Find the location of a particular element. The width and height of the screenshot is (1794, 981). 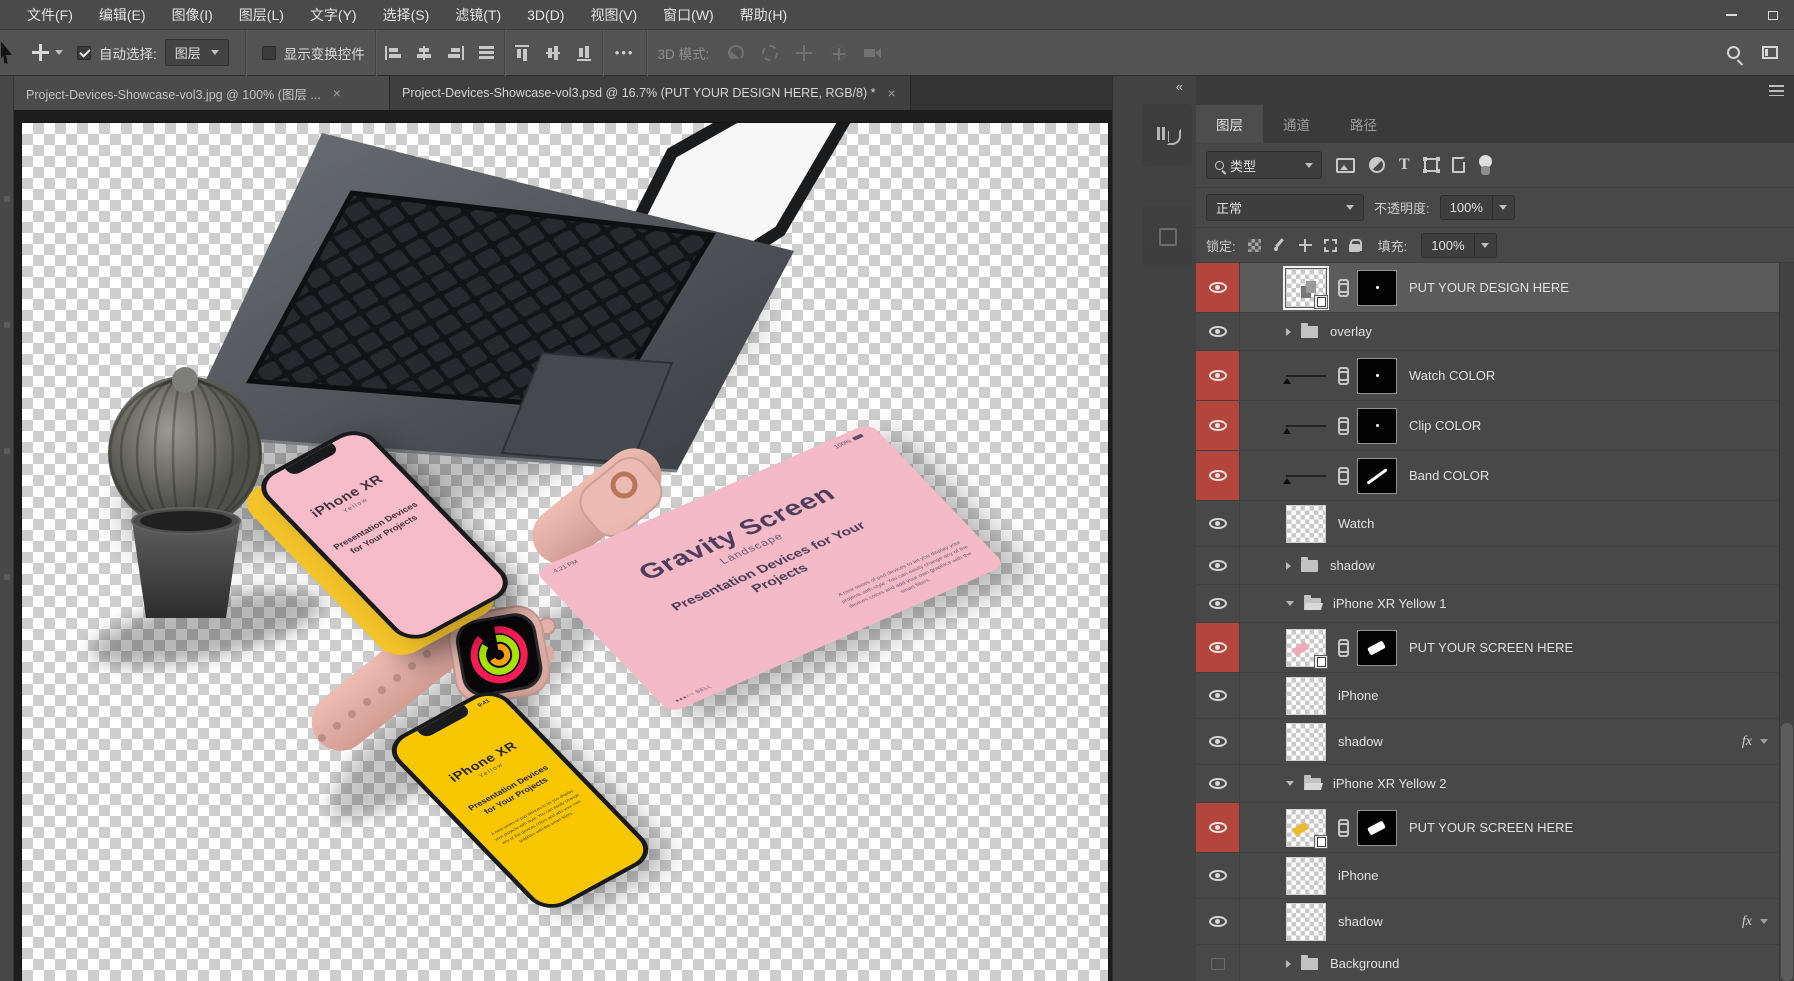

align-middle-icon is located at coordinates (553, 52).